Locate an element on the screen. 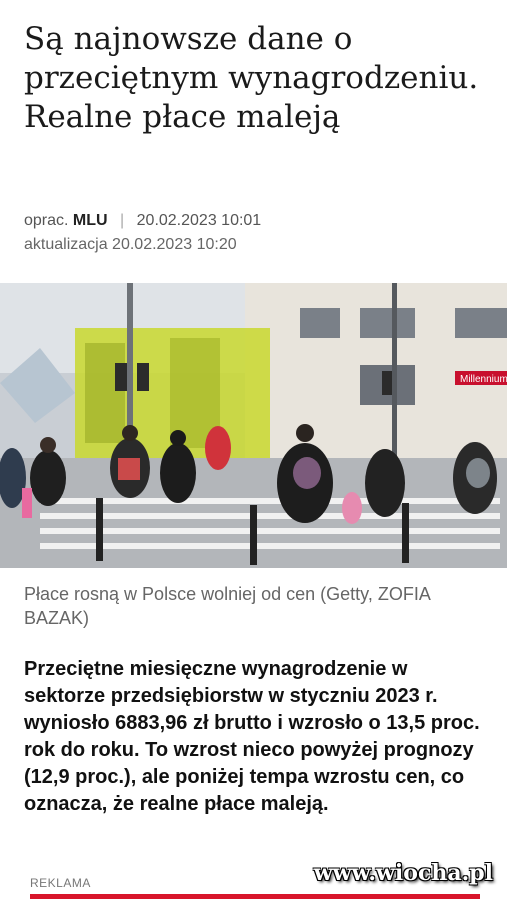 This screenshot has height=900, width=507. site-watermark: www.wiocha.pl is located at coordinates (403, 873).